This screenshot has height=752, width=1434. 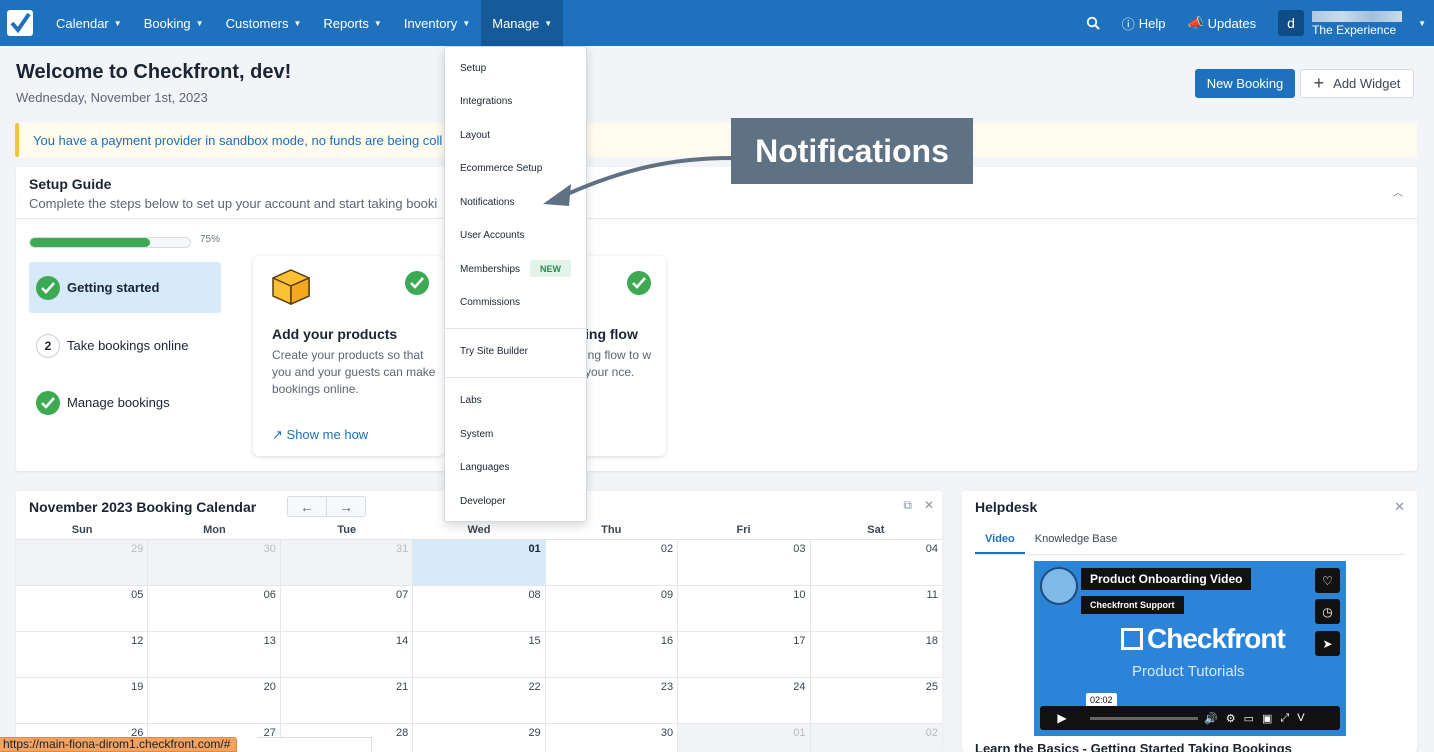 I want to click on nav-inventory: Inventory ▼, so click(x=437, y=23).